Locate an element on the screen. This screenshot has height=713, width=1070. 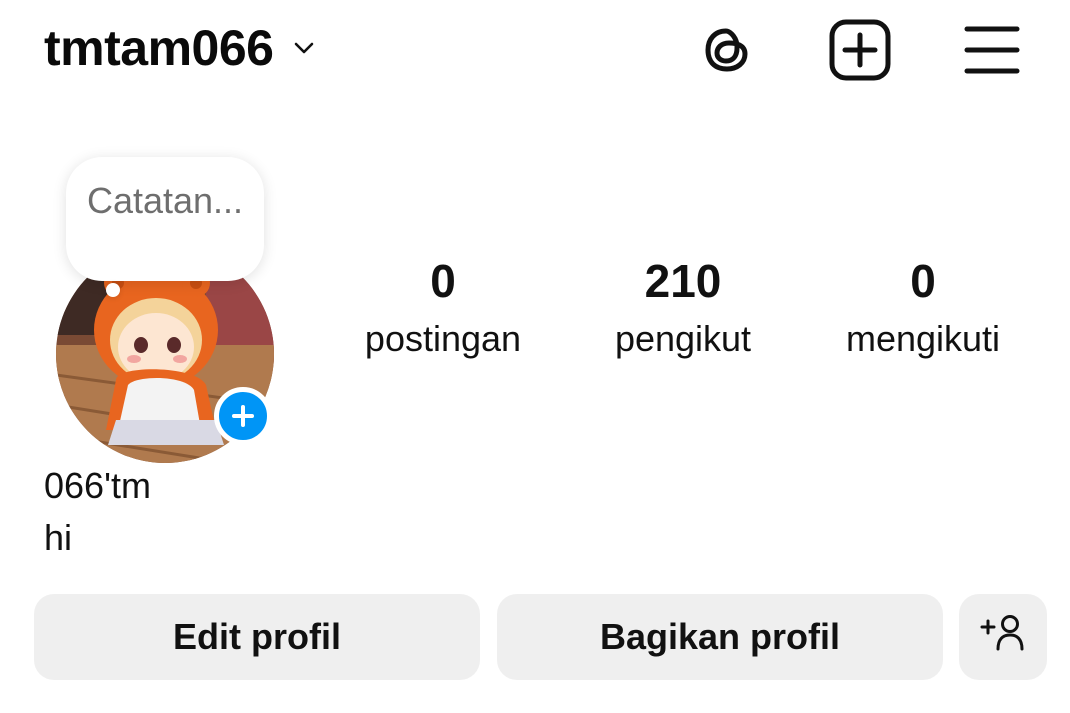
add-story-button is located at coordinates (243, 416).